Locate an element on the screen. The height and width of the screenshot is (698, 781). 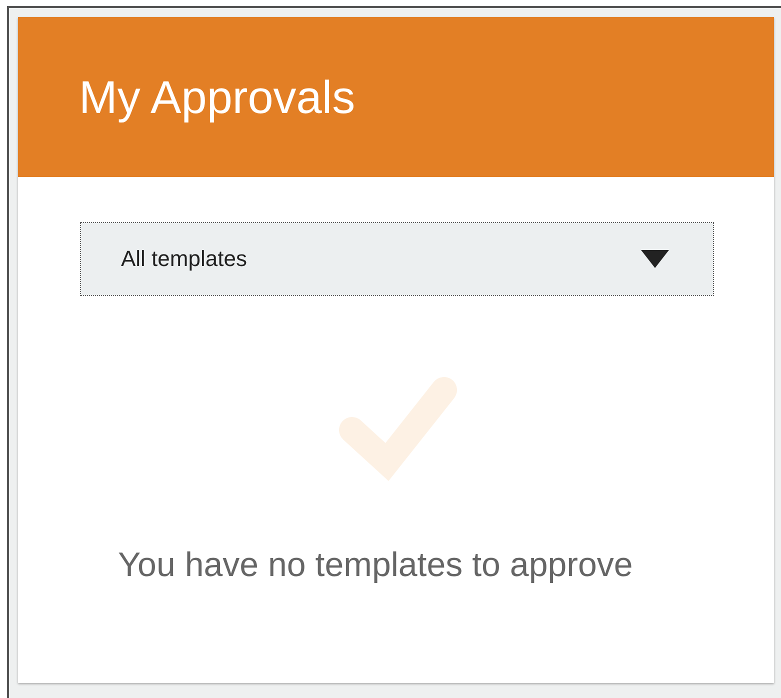
dropdown-caret-icon is located at coordinates (655, 259).